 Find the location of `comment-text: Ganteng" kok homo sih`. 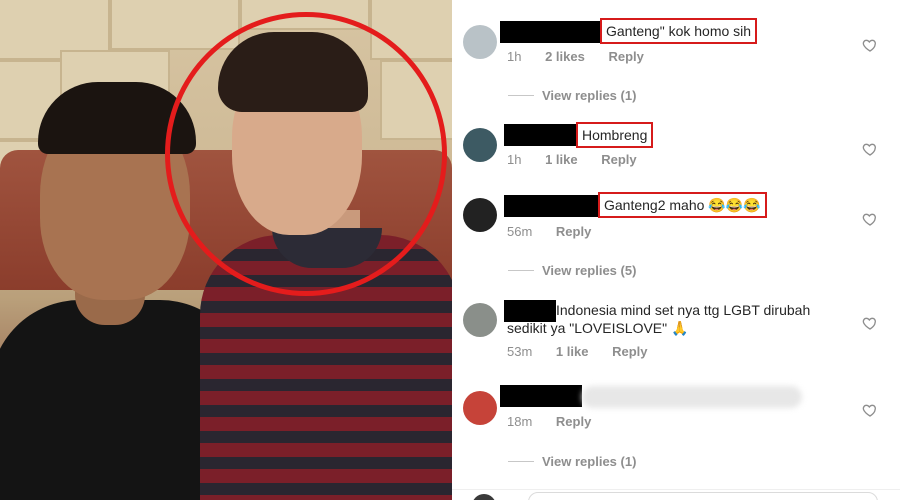

comment-text: Ganteng" kok homo sih is located at coordinates (679, 31).